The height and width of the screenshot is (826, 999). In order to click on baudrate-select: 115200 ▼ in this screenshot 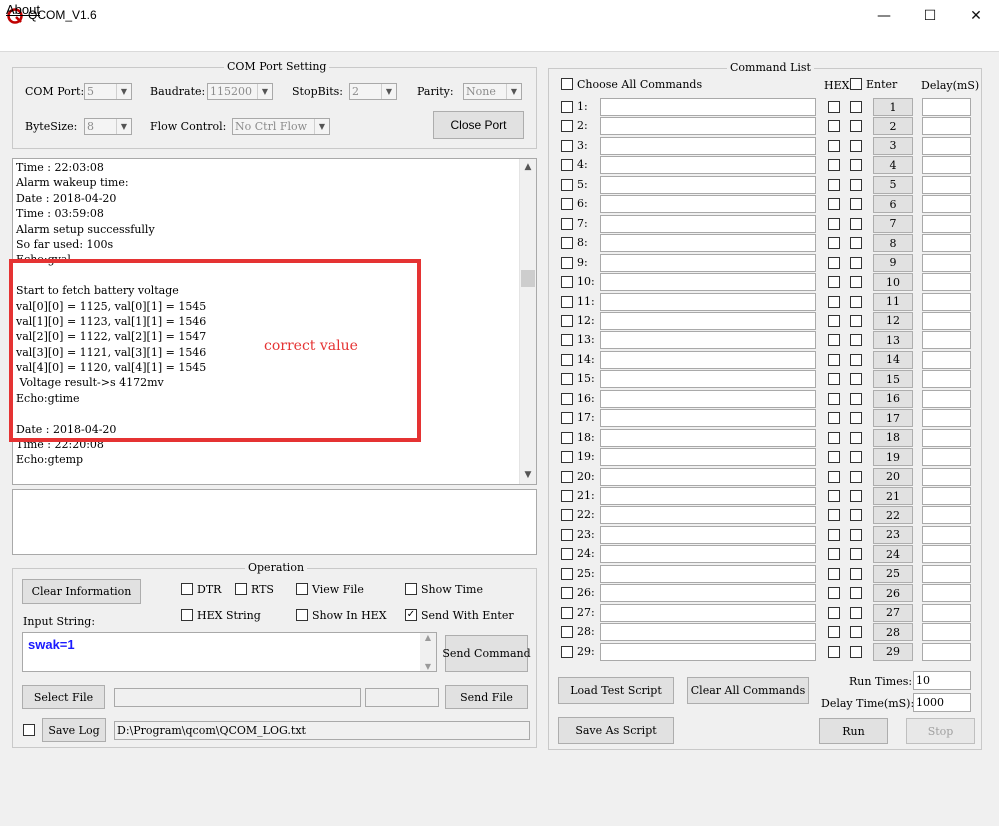, I will do `click(240, 91)`.